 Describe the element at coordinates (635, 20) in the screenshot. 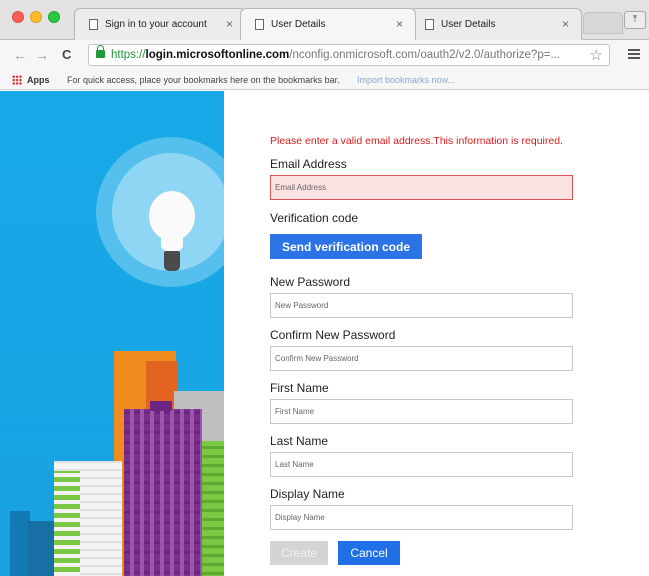

I see `profile-icon: ⤒` at that location.